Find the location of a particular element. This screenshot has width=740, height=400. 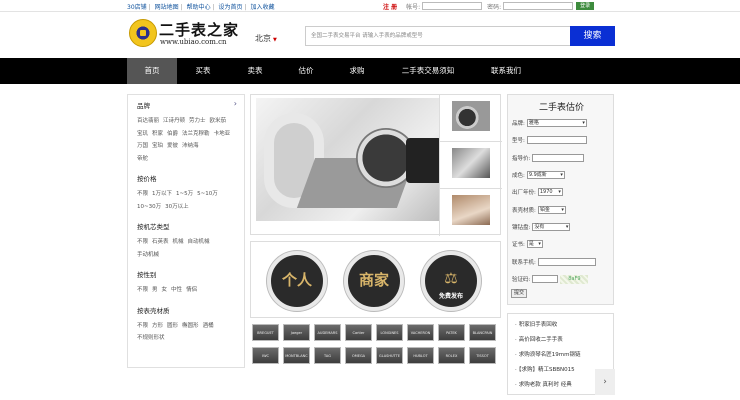

brand-tile: IWC is located at coordinates (265, 355).